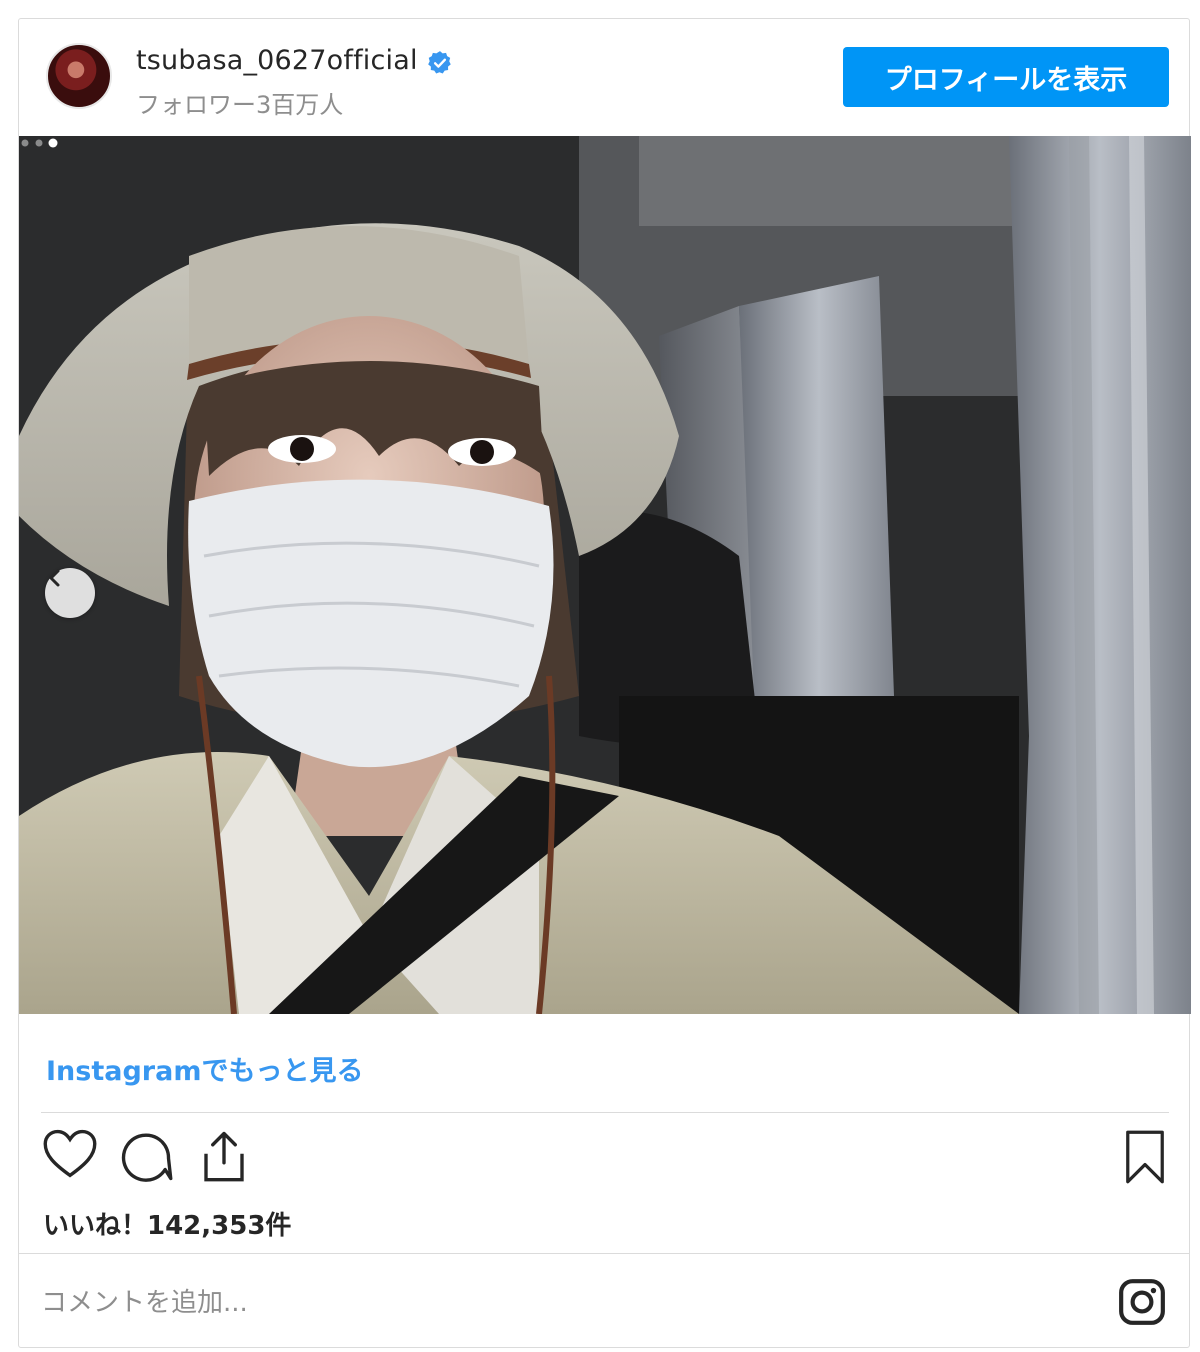  What do you see at coordinates (439, 62) in the screenshot?
I see `verified-badge-icon` at bounding box center [439, 62].